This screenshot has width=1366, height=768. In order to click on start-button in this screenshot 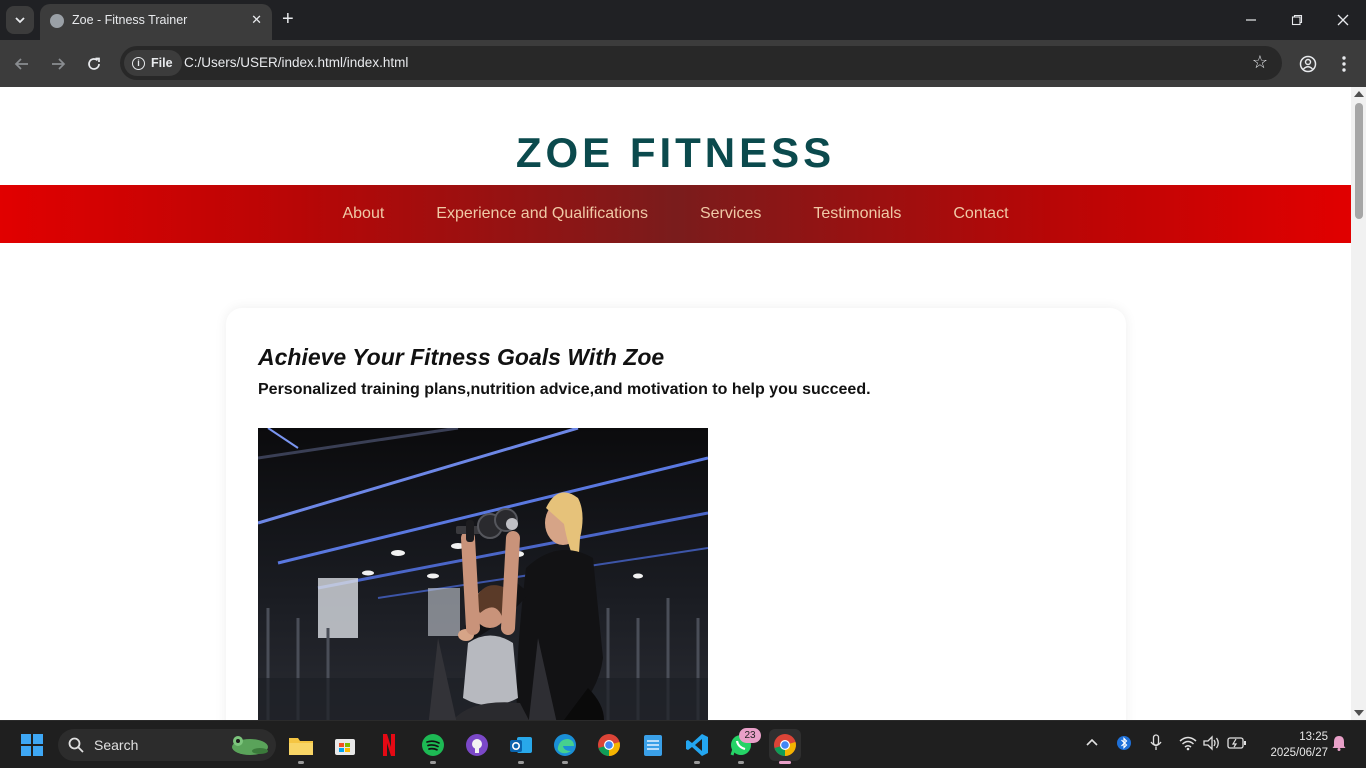, I will do `click(32, 745)`.